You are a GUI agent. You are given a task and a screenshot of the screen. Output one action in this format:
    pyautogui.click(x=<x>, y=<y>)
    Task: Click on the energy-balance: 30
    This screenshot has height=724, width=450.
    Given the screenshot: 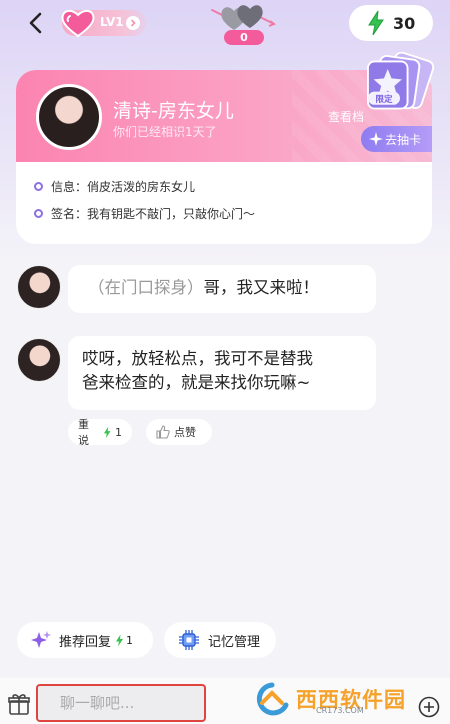 What is the action you would take?
    pyautogui.click(x=391, y=23)
    